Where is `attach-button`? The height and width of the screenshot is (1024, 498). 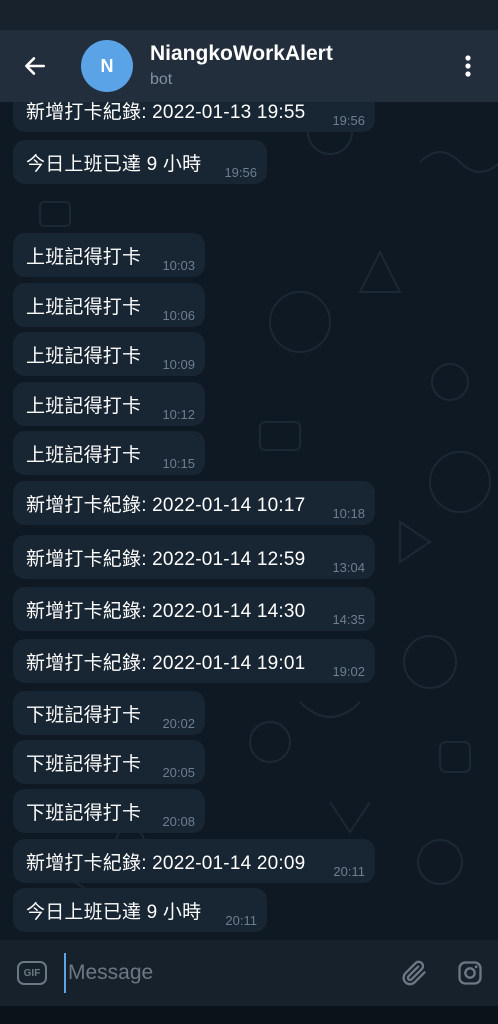
attach-button is located at coordinates (414, 973).